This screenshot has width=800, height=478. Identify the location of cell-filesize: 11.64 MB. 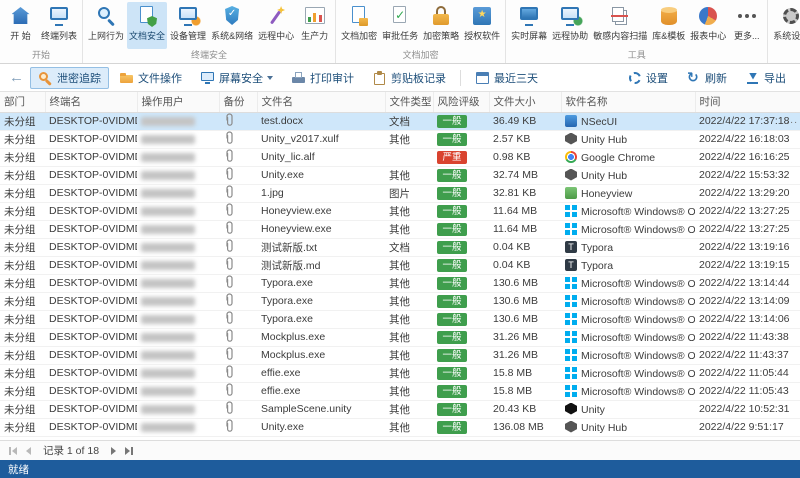
(525, 211).